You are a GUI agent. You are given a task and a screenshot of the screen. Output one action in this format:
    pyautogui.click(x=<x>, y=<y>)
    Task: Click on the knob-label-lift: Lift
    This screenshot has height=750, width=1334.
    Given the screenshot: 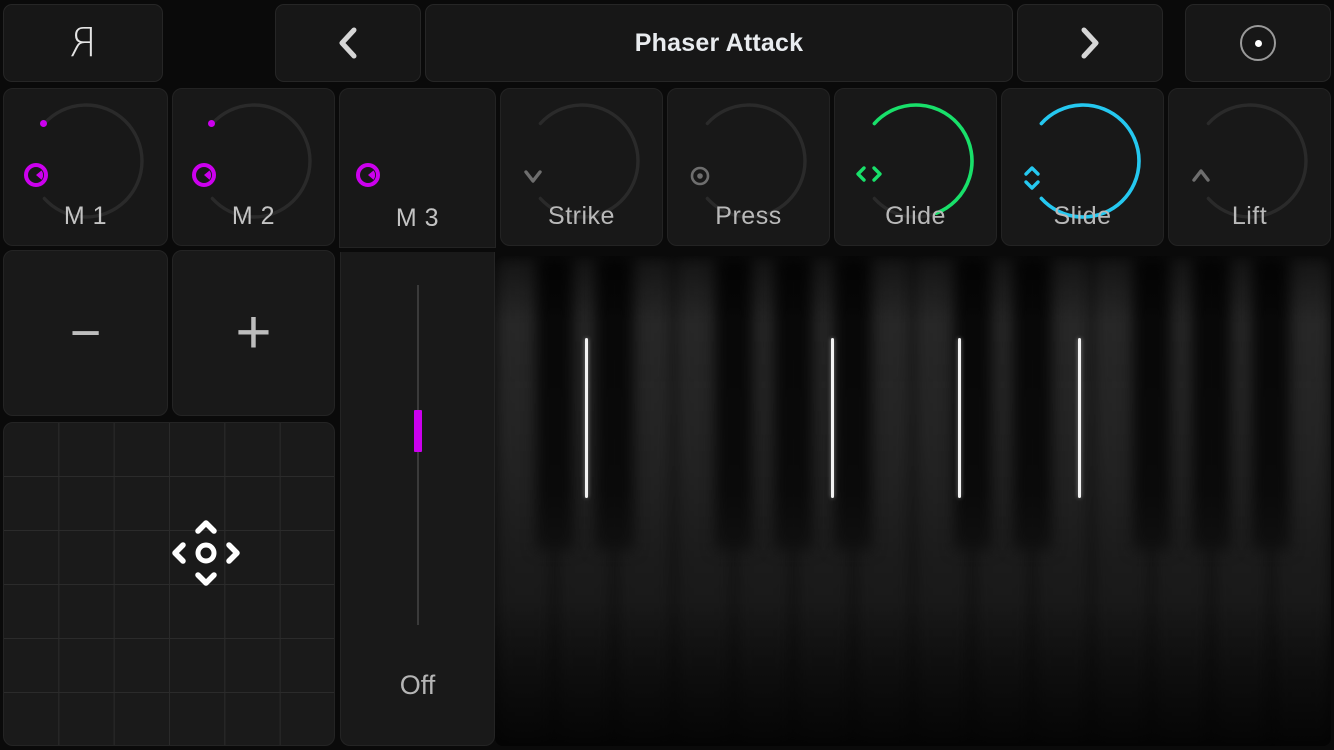 What is the action you would take?
    pyautogui.click(x=1249, y=216)
    